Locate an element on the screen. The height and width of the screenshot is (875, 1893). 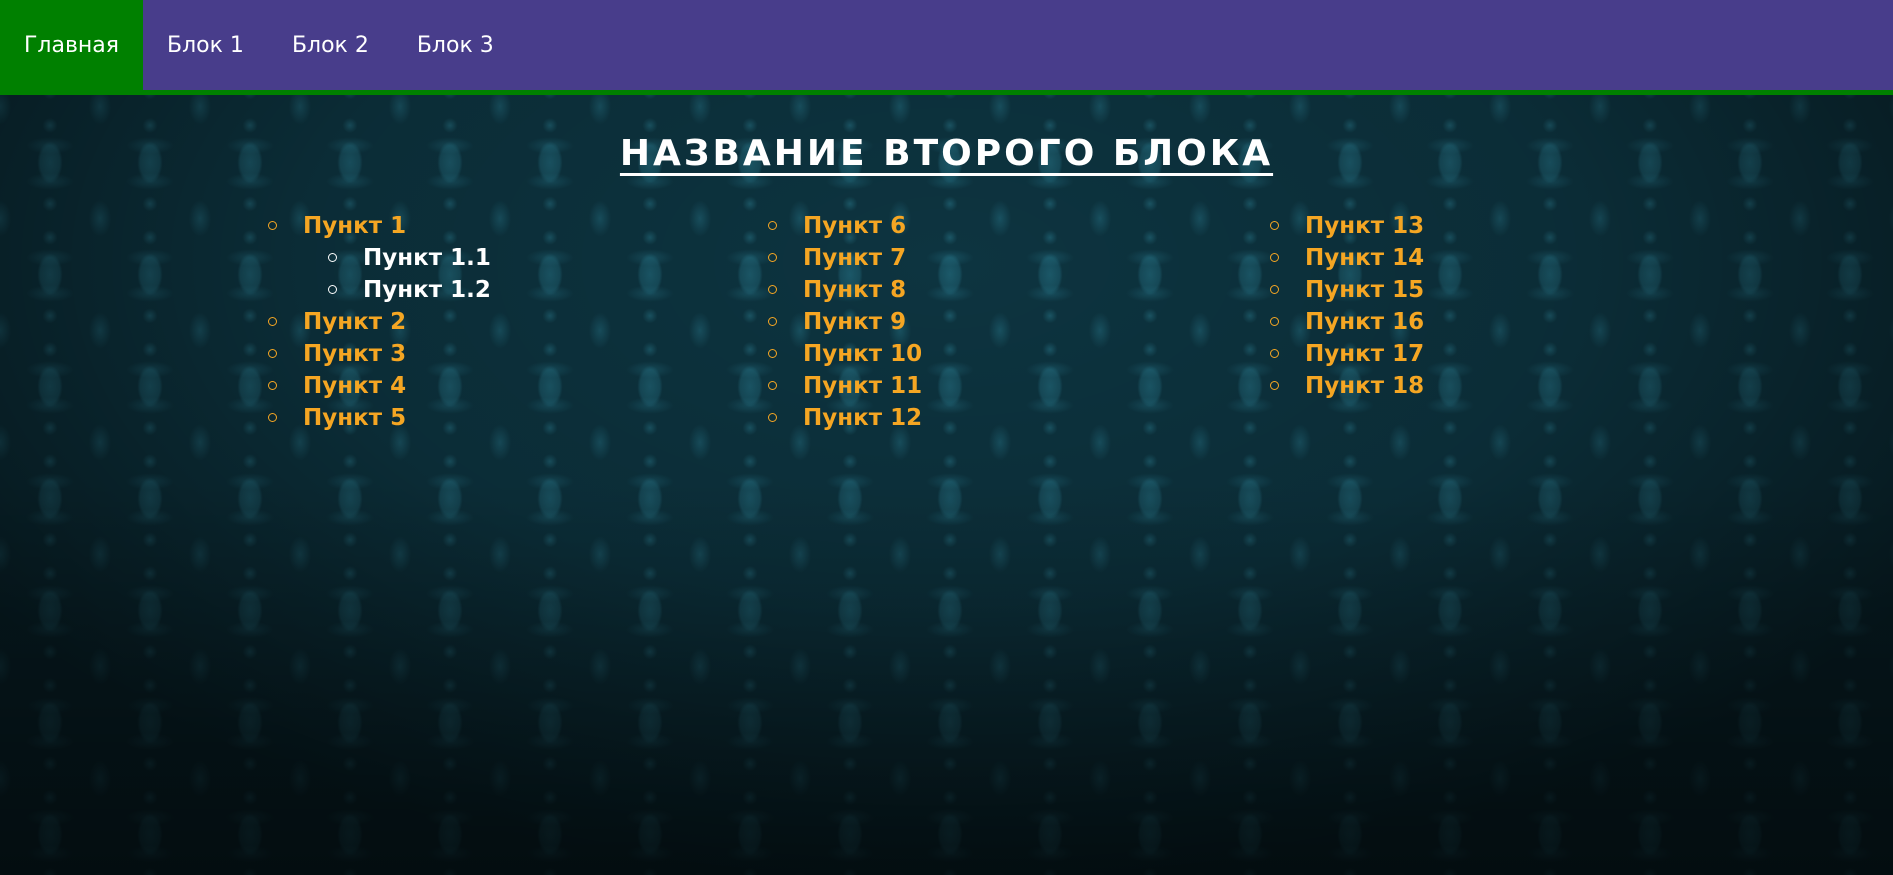
list-item: Пункт 1 is located at coordinates (378, 226).